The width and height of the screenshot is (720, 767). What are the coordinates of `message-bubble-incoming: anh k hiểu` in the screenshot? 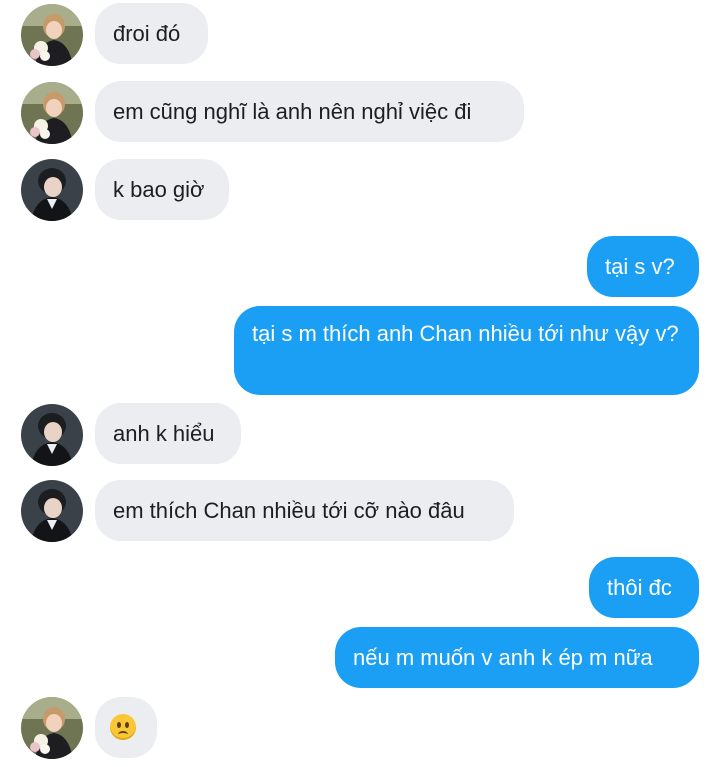 It's located at (168, 433).